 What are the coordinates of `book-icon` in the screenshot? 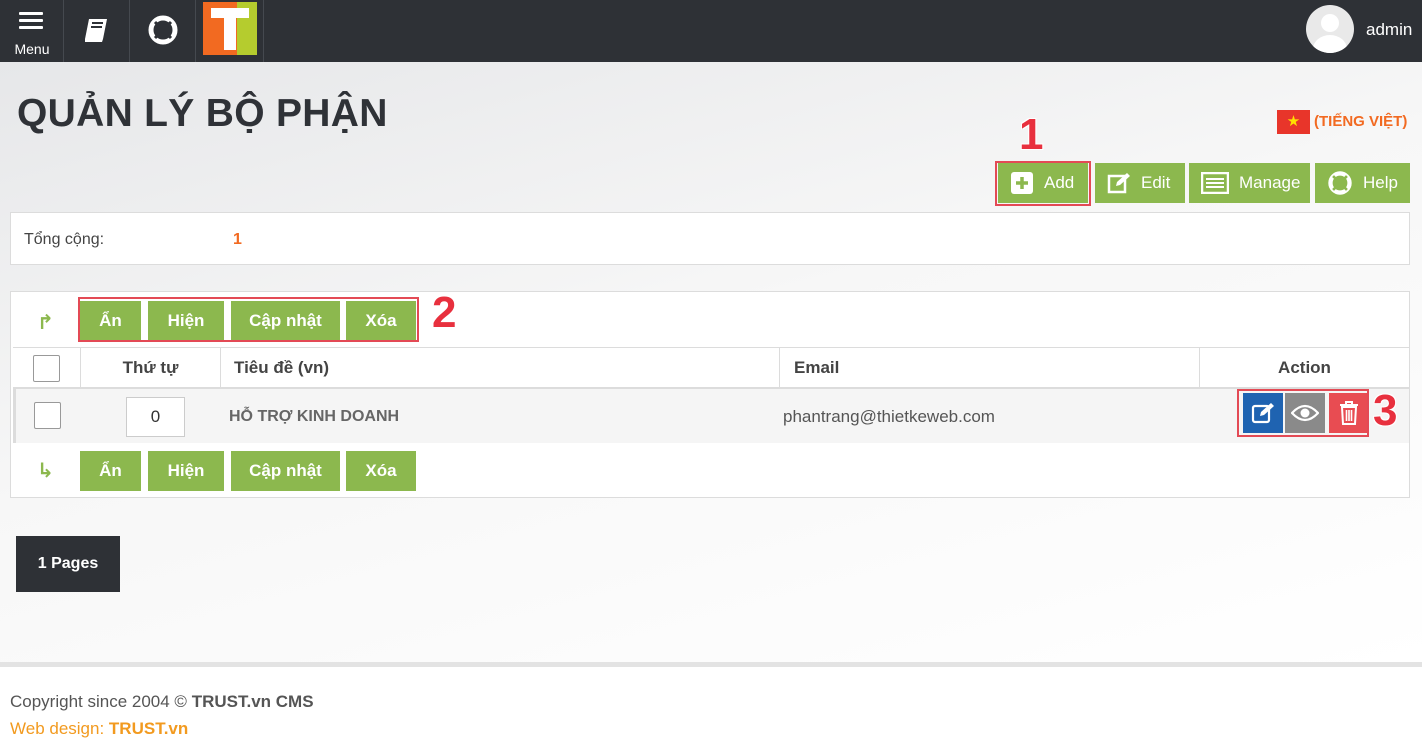 It's located at (96, 30).